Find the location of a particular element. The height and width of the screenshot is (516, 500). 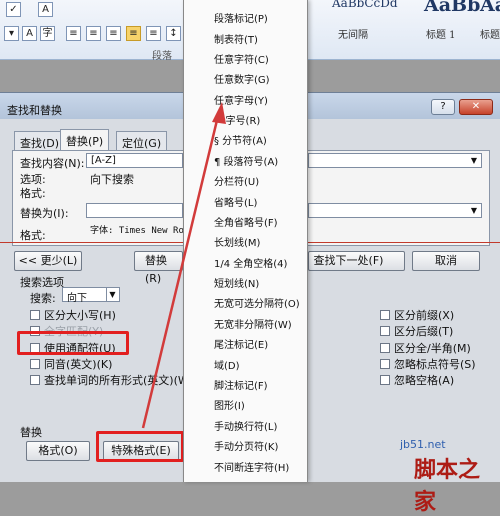

watermark-site: jb51.net is located at coordinates (423, 444).